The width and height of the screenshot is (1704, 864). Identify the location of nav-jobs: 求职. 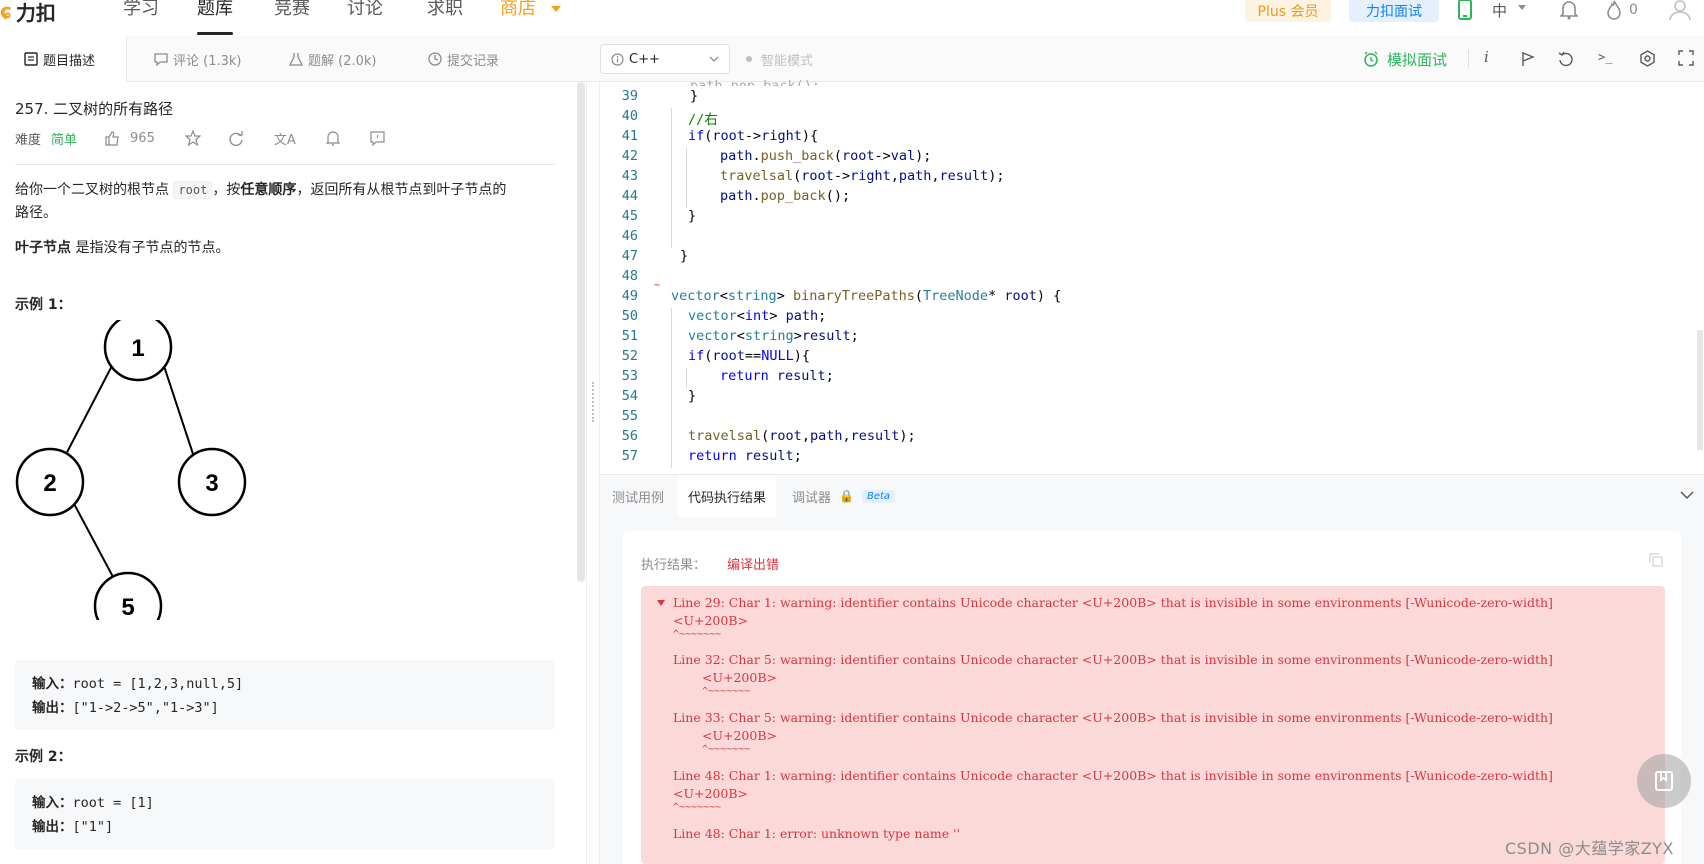
(445, 9).